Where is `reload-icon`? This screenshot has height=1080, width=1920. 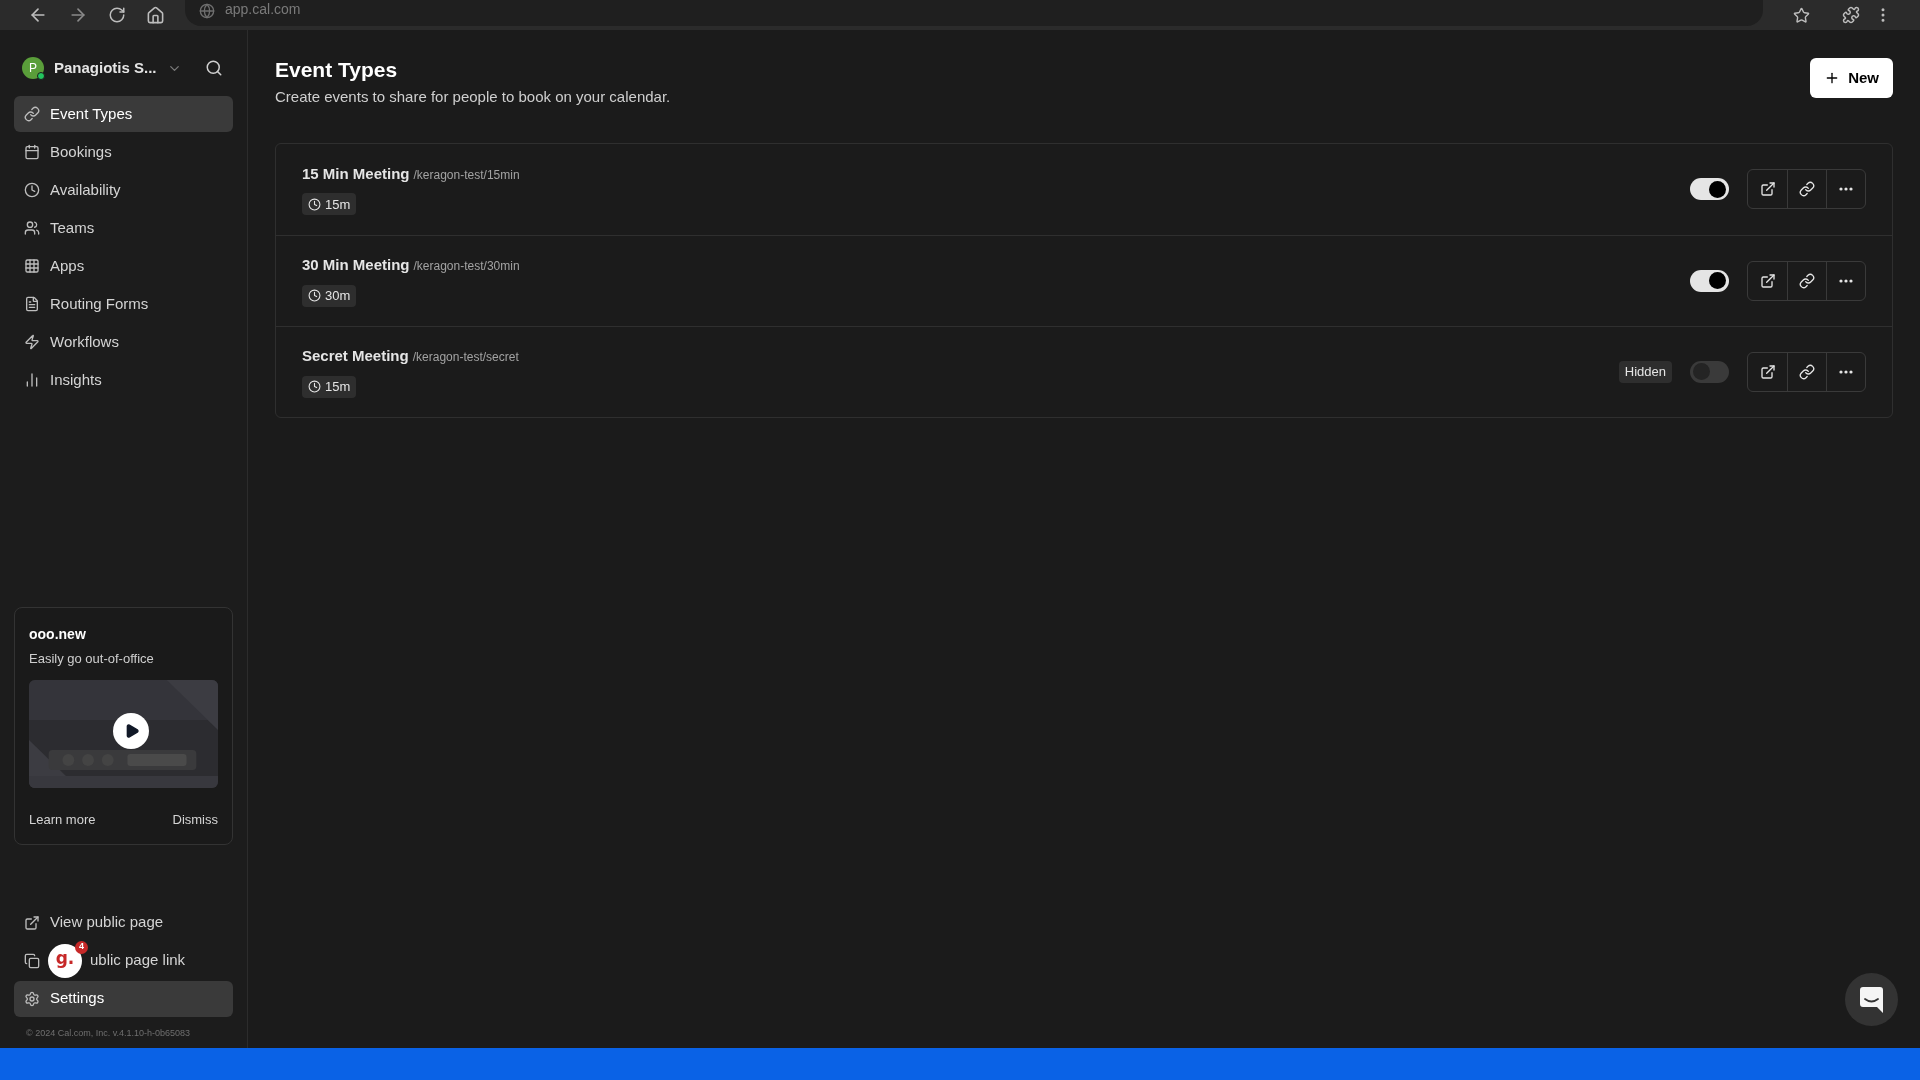 reload-icon is located at coordinates (117, 15).